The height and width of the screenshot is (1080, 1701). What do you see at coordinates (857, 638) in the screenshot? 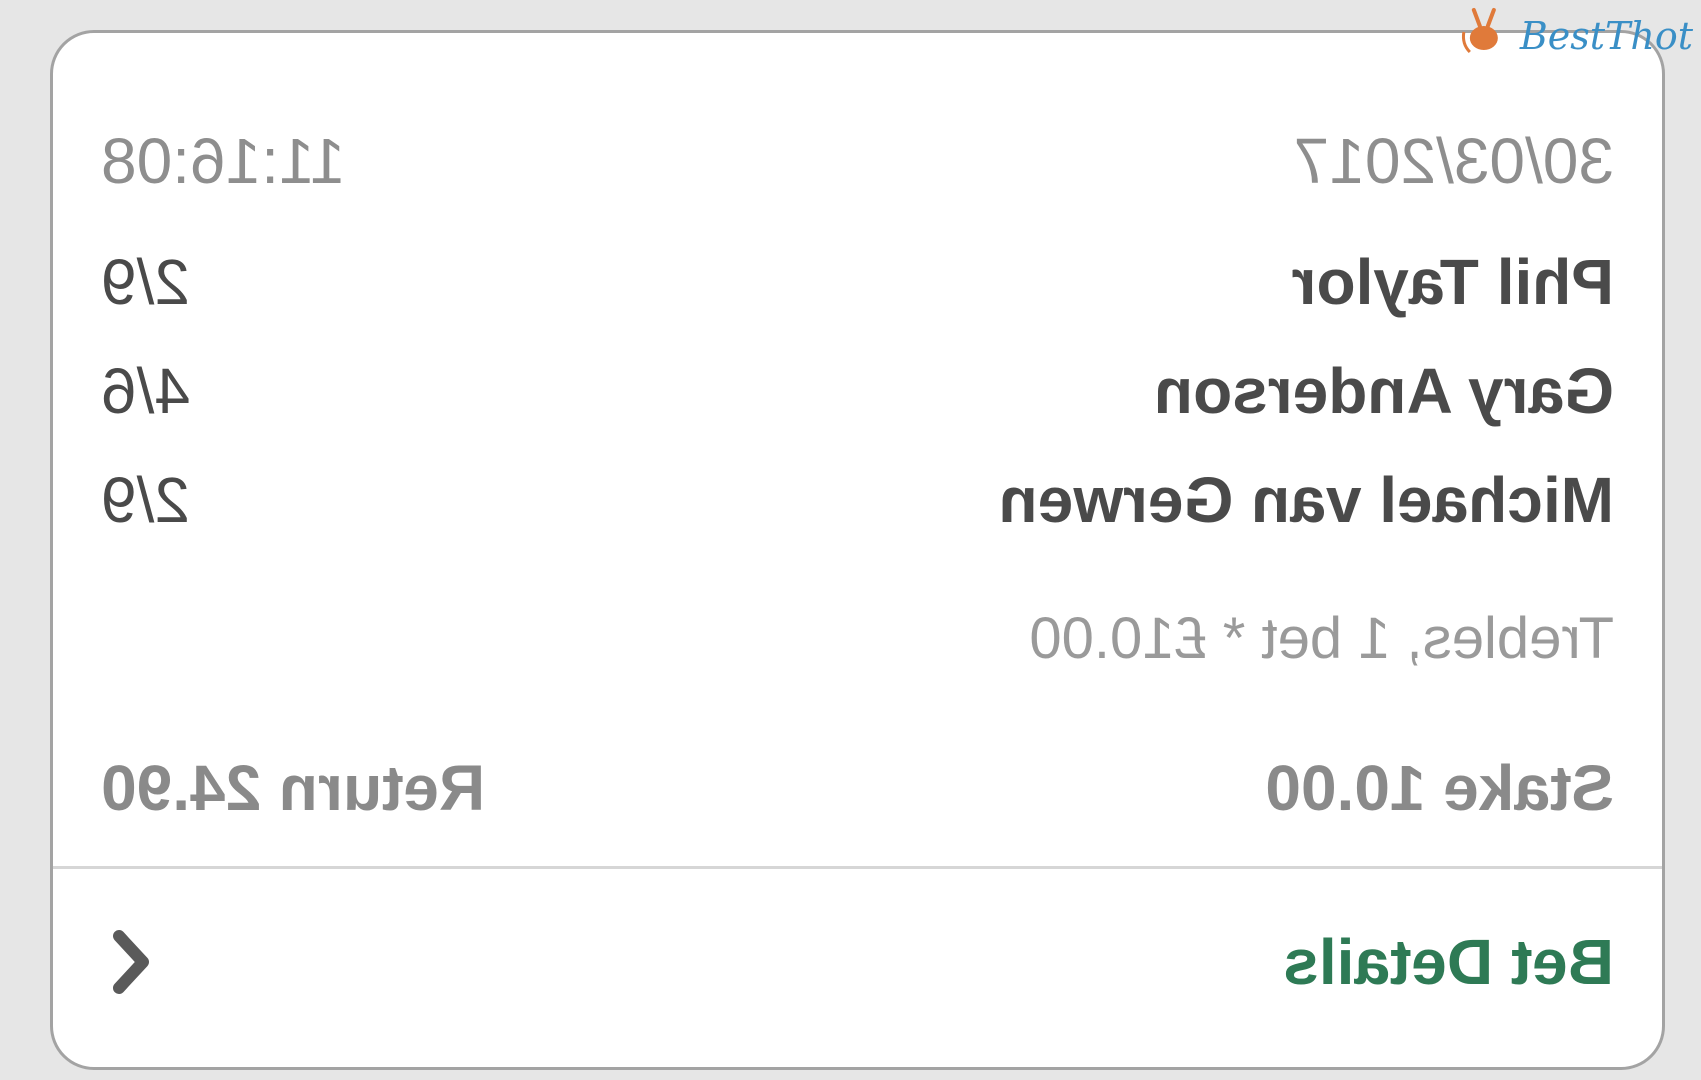
I see `bet-type-row: Trebles, 1 bet * £10.00` at bounding box center [857, 638].